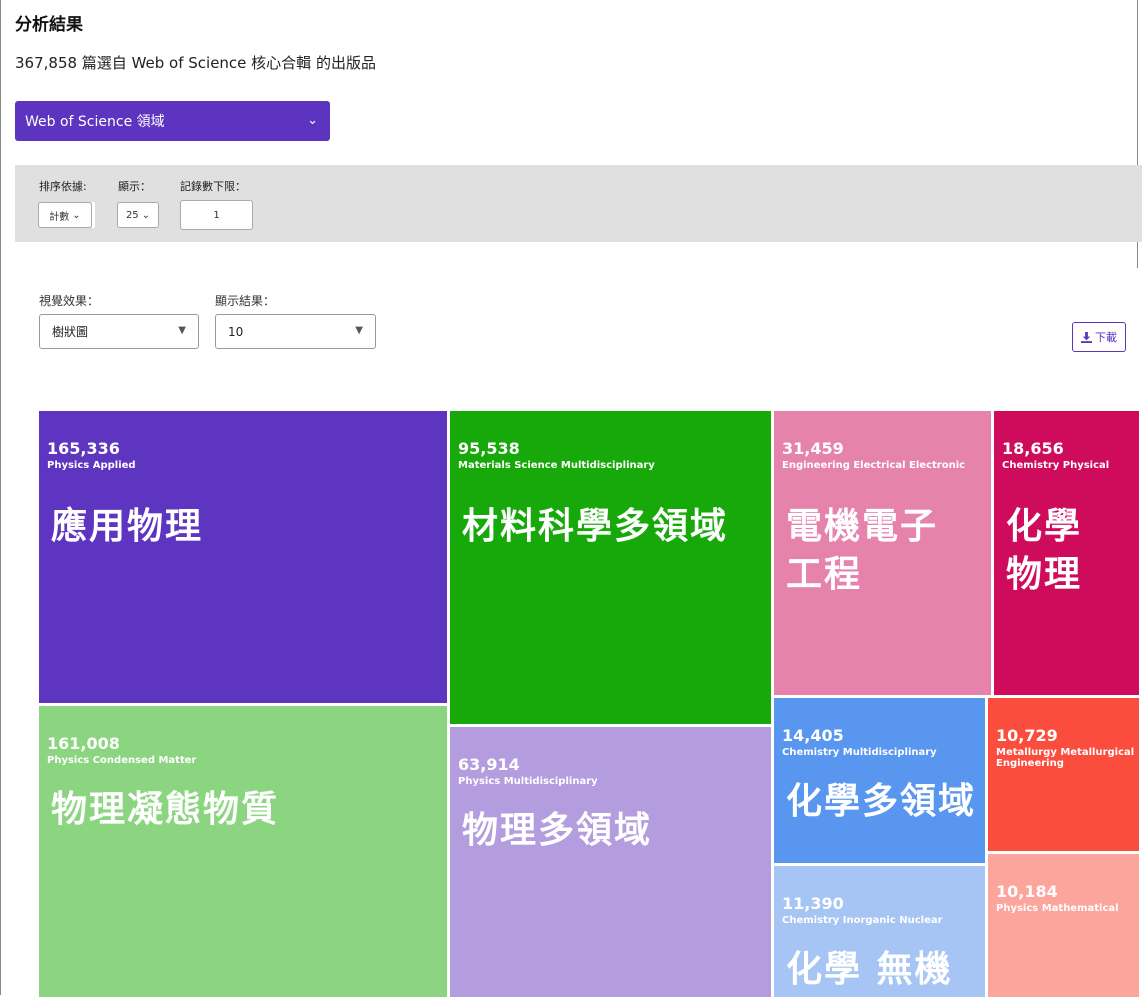 Image resolution: width=1142 pixels, height=997 pixels. What do you see at coordinates (93, 215) in the screenshot?
I see `divider` at bounding box center [93, 215].